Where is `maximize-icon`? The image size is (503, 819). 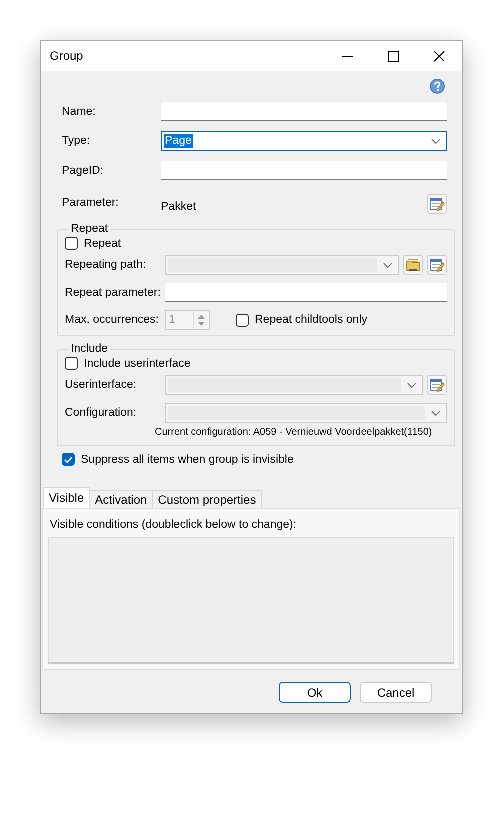
maximize-icon is located at coordinates (393, 56).